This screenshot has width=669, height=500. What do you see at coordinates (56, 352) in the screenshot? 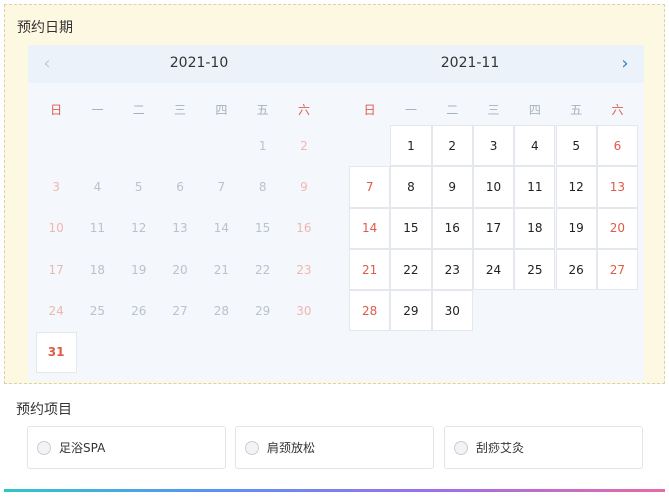
I see `calendar-day: 31` at bounding box center [56, 352].